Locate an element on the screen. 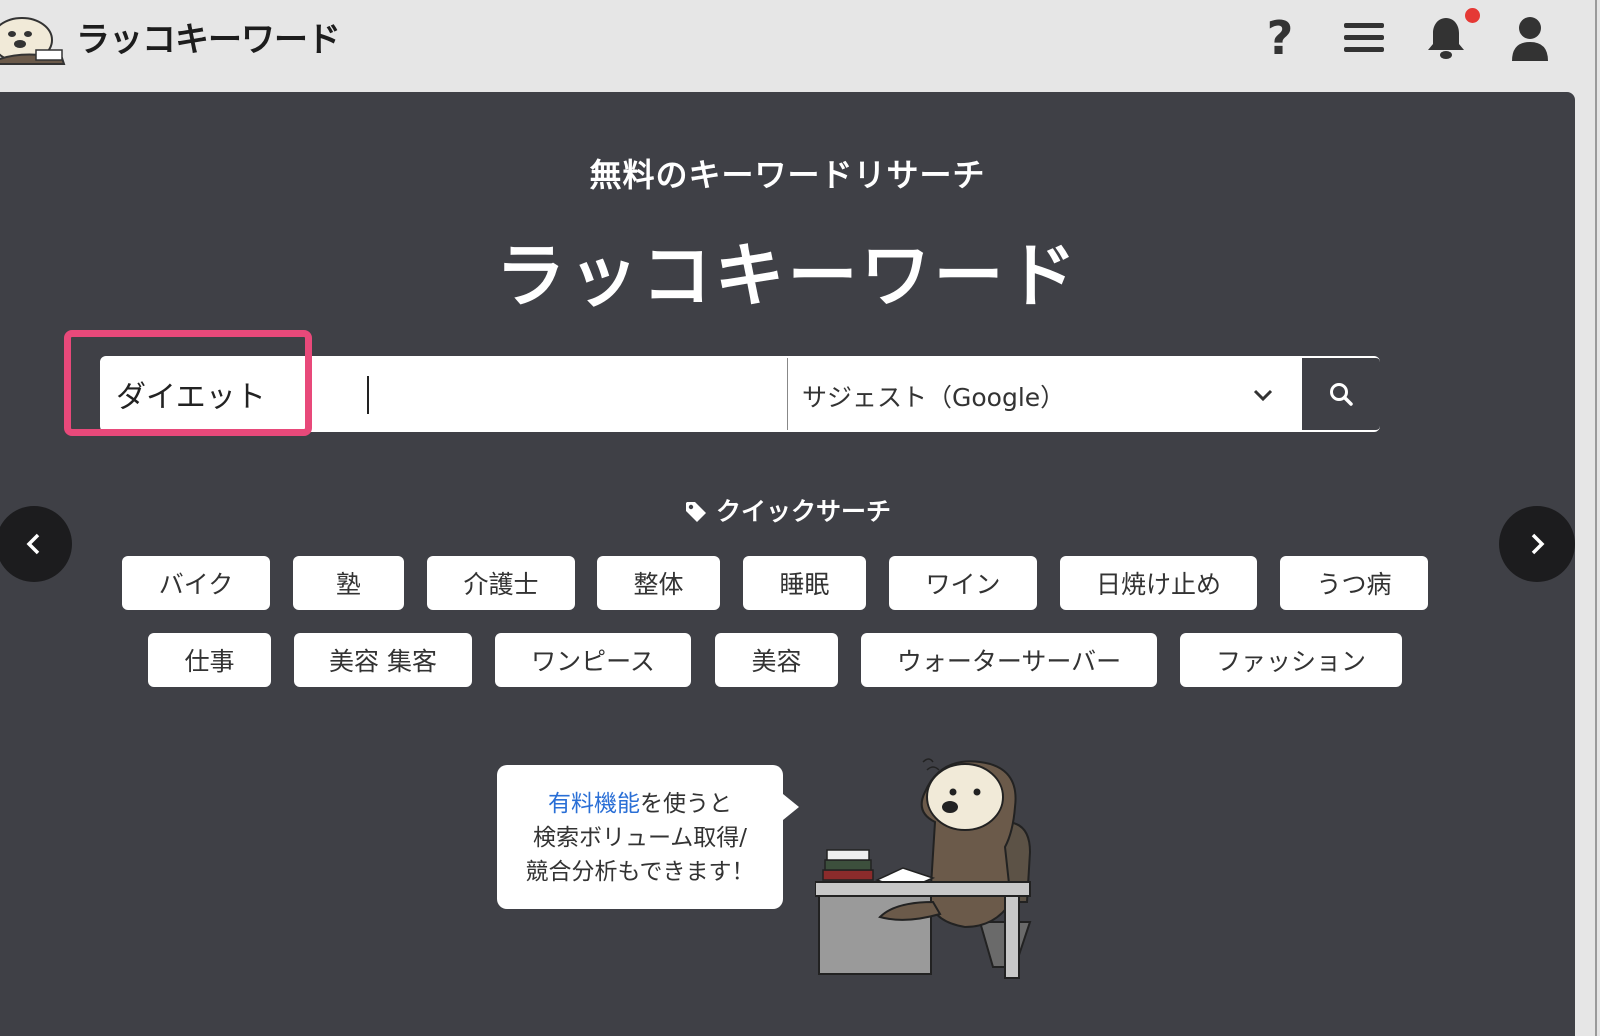  chevron-right-icon is located at coordinates (1538, 544).